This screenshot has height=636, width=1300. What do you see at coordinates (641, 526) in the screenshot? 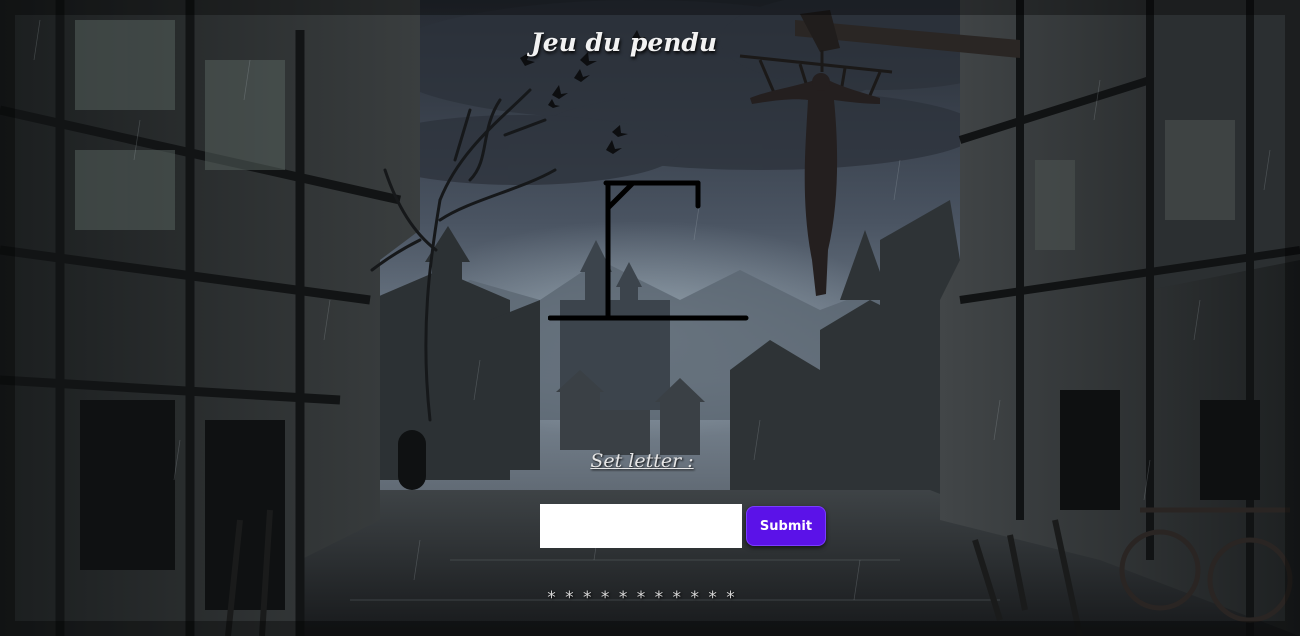
I see `letter-input` at bounding box center [641, 526].